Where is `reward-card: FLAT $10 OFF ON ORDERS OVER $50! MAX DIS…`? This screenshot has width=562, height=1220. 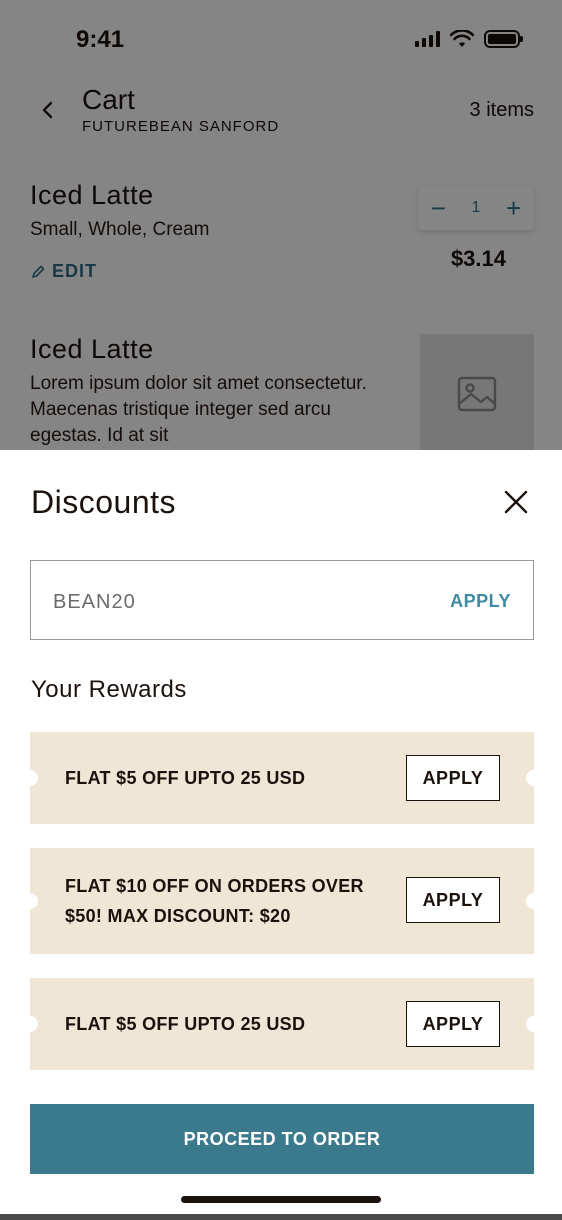 reward-card: FLAT $10 OFF ON ORDERS OVER $50! MAX DIS… is located at coordinates (282, 901).